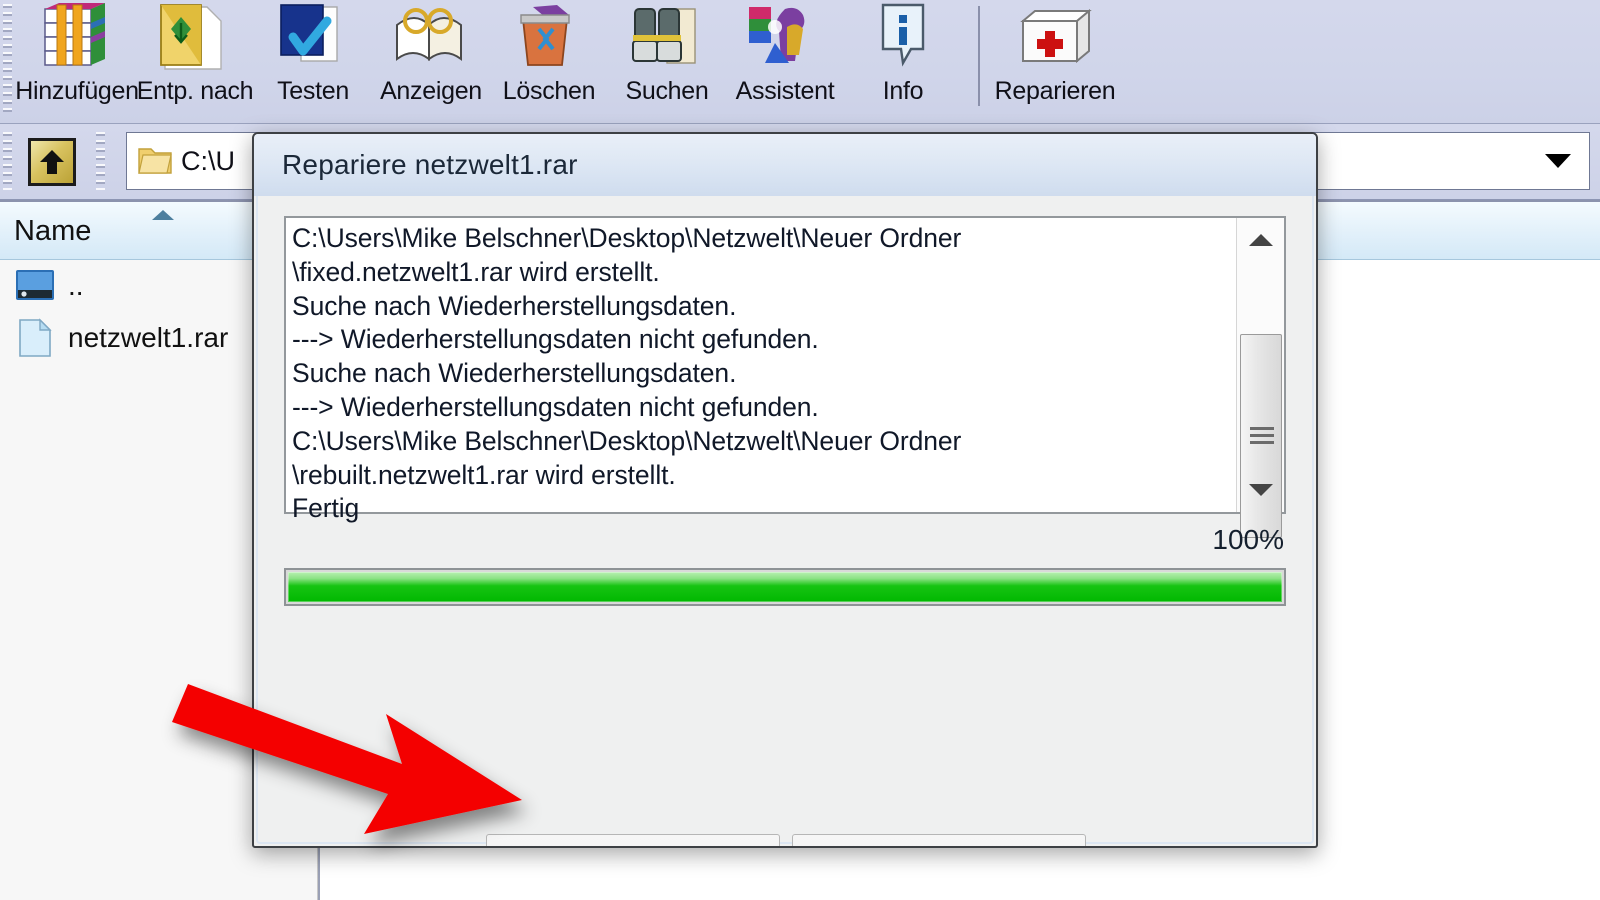  I want to click on add-archive-icon, so click(77, 39).